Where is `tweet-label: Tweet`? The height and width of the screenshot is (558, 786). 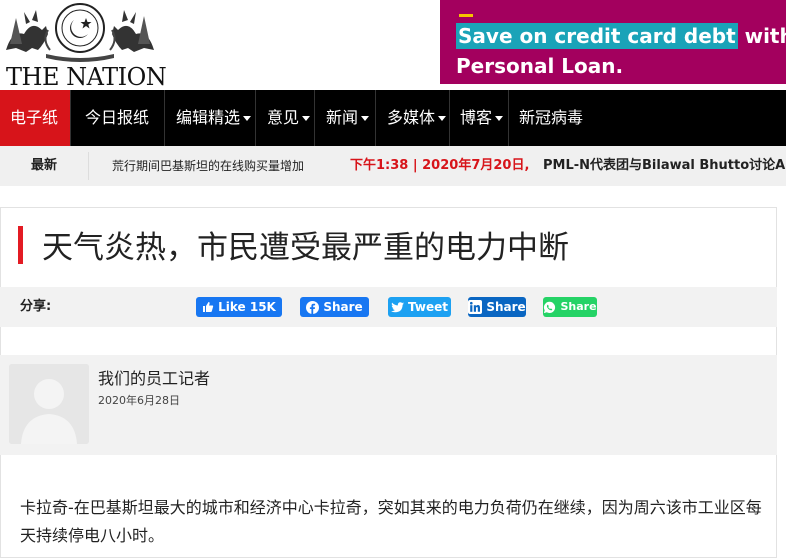 tweet-label: Tweet is located at coordinates (428, 307).